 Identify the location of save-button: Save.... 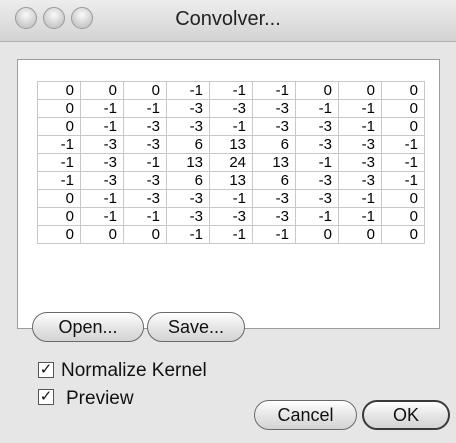
(196, 327).